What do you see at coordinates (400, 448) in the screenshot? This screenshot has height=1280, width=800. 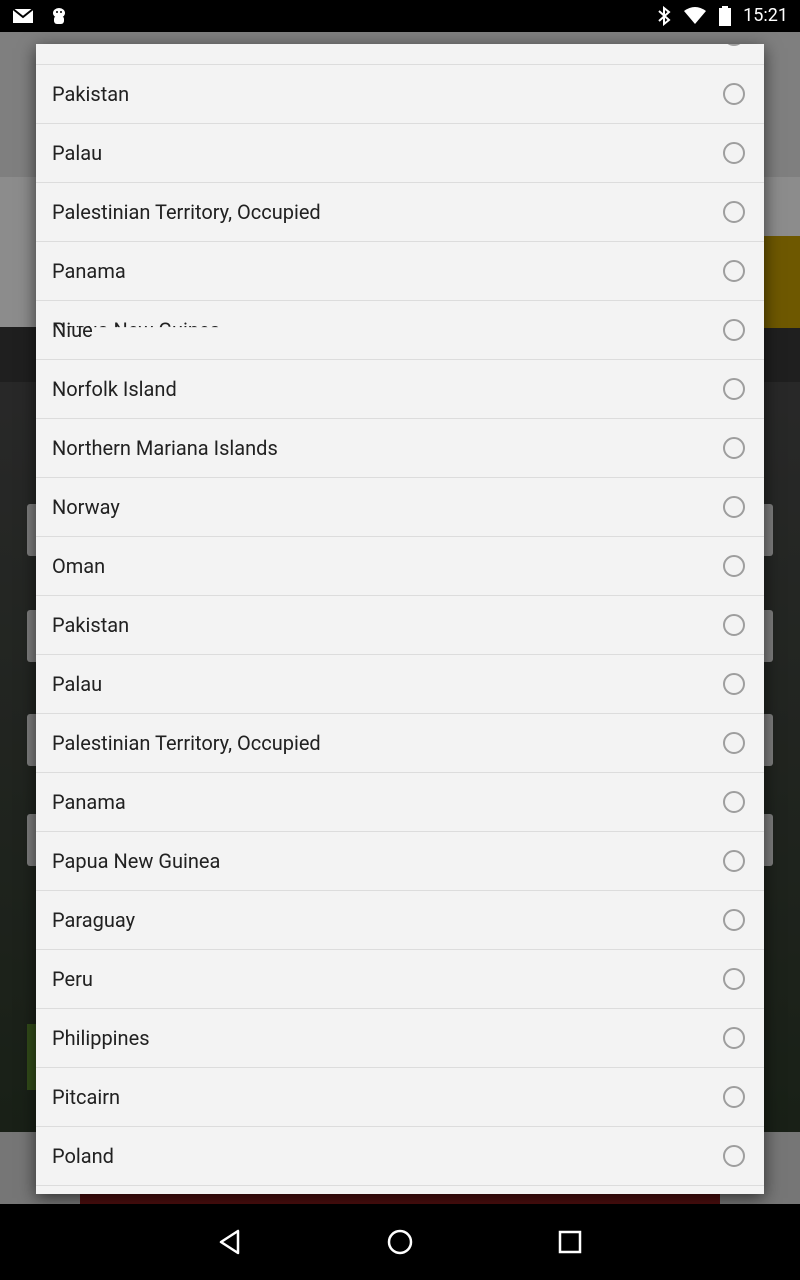 I see `list-item: Northern Mariana Islands` at bounding box center [400, 448].